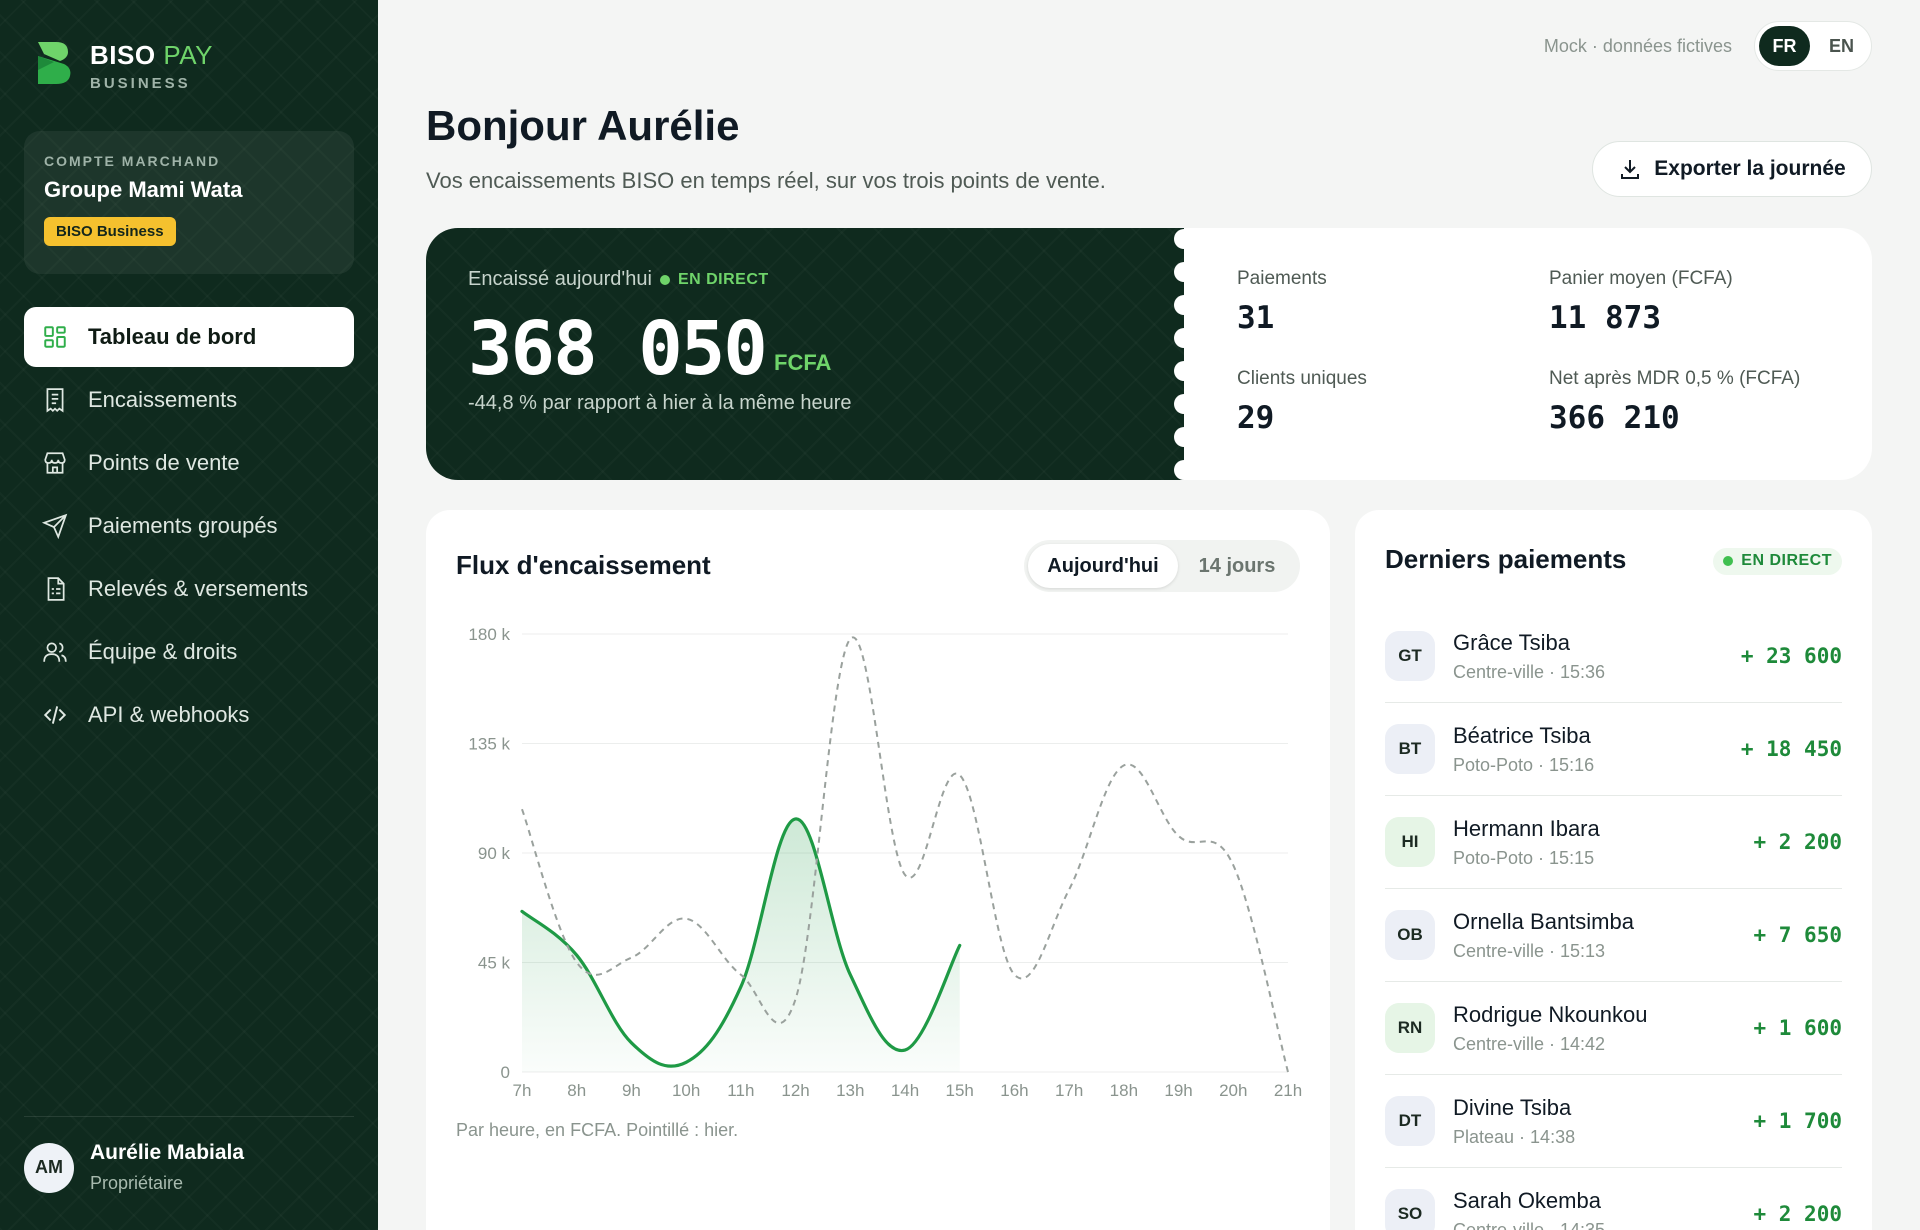 The image size is (1920, 1230). What do you see at coordinates (189, 715) in the screenshot?
I see `sidebar-item-api: API & webhooks` at bounding box center [189, 715].